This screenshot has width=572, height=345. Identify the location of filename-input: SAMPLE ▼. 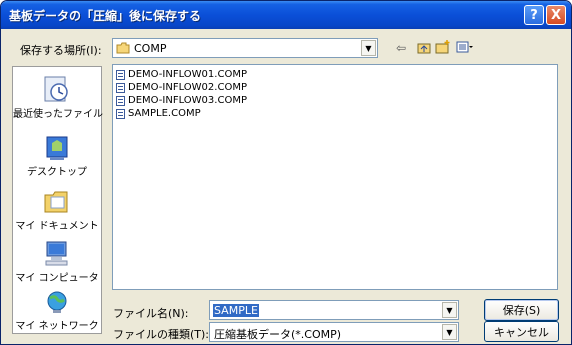
(334, 310).